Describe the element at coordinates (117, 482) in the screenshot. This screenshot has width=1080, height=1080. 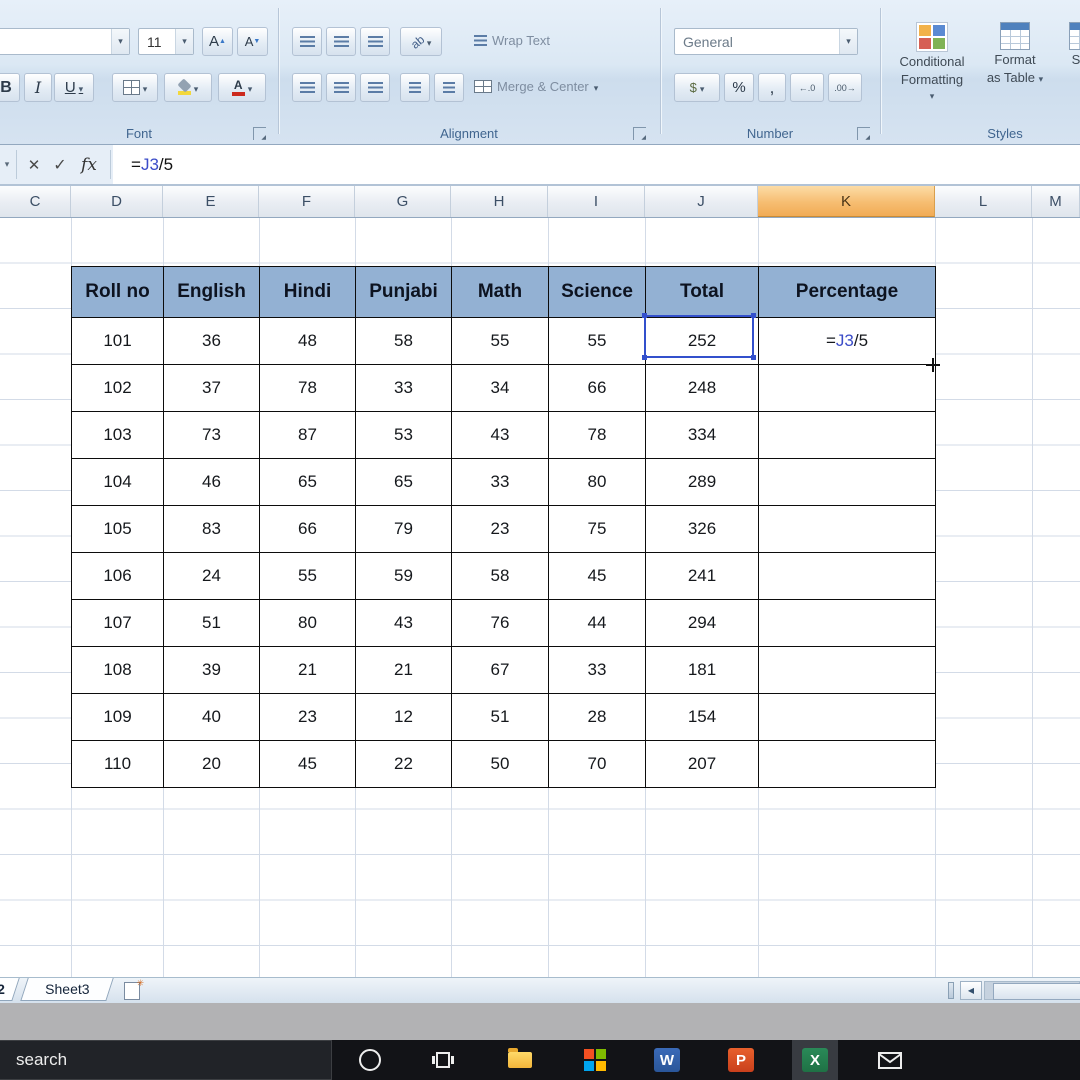
I see `cell: 104` at that location.